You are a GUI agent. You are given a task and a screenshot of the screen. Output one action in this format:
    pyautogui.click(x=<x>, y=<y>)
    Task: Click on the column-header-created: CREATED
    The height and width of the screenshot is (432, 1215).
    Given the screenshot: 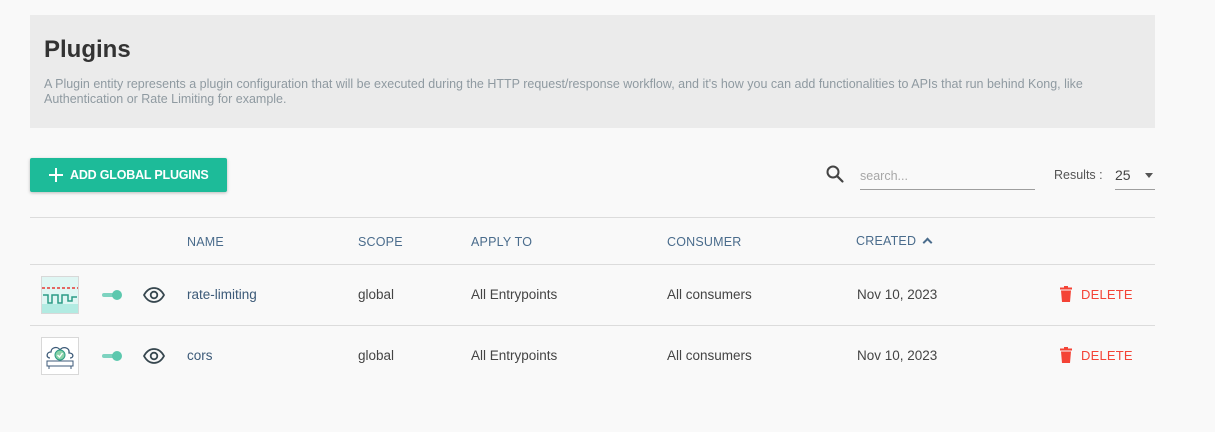 What is the action you would take?
    pyautogui.click(x=894, y=241)
    